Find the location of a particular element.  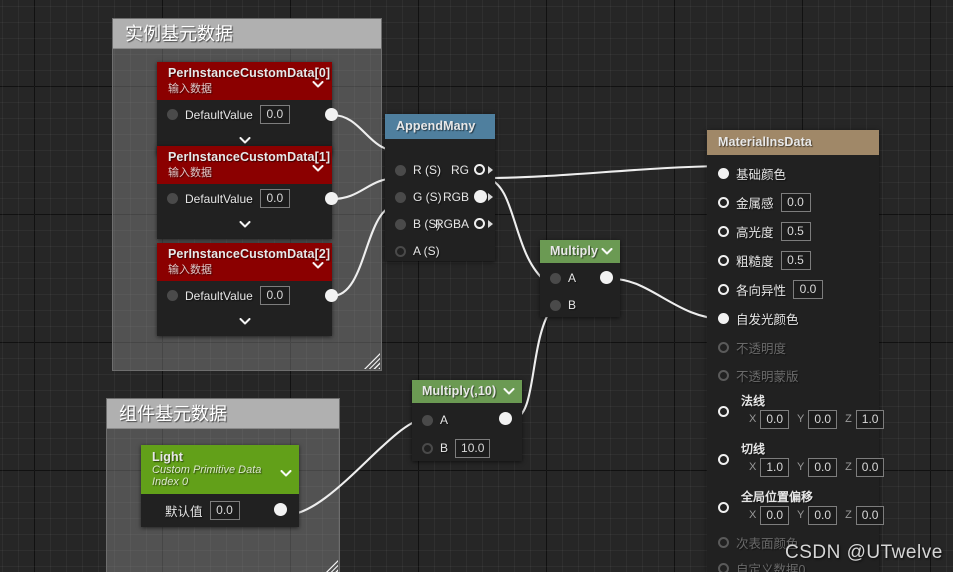

roughness-value-field: 0.5 is located at coordinates (795, 260).